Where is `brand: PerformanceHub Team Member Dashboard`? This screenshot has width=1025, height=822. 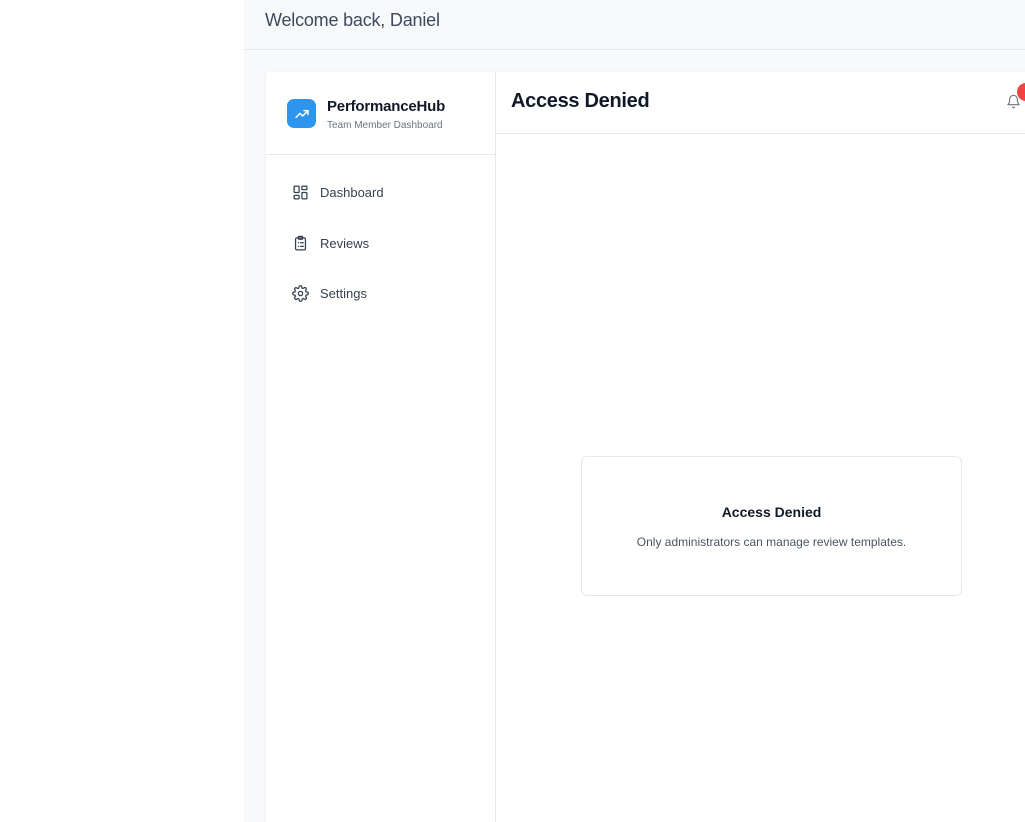 brand: PerformanceHub Team Member Dashboard is located at coordinates (380, 113).